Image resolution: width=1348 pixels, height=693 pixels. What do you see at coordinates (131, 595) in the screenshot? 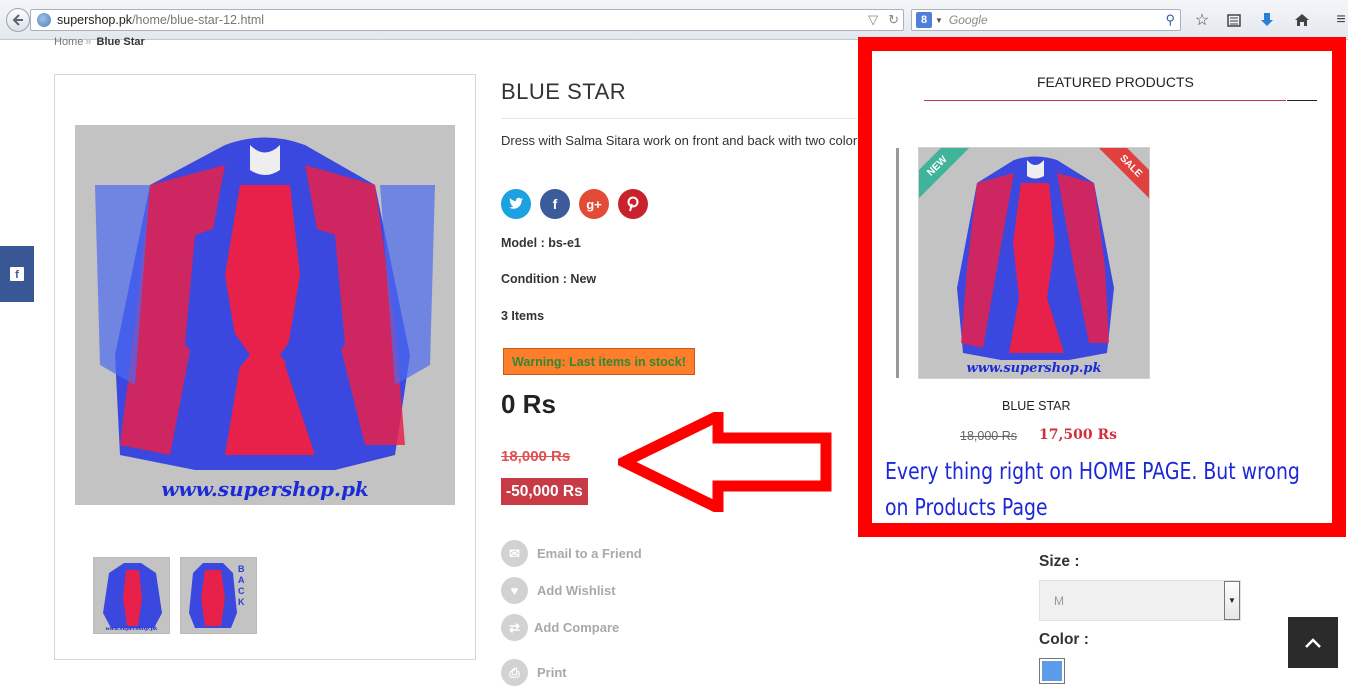
I see `product-thumbnail-front: www.supershop.pk` at bounding box center [131, 595].